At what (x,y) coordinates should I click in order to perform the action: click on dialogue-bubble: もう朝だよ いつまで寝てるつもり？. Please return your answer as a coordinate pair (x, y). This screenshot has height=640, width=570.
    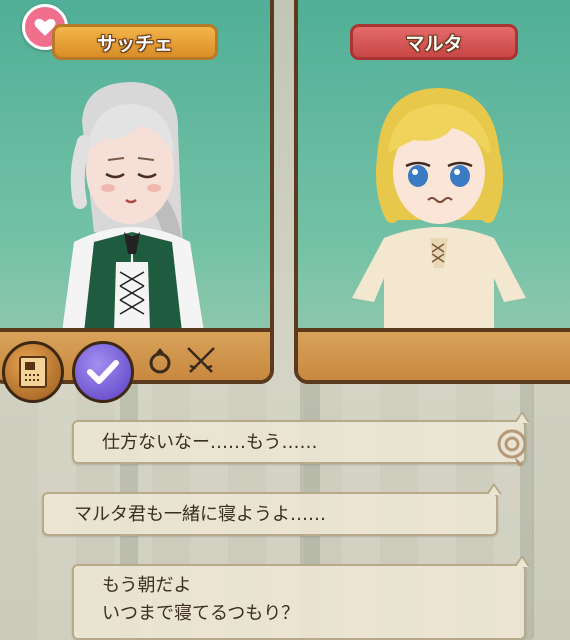
    Looking at the image, I should click on (301, 597).